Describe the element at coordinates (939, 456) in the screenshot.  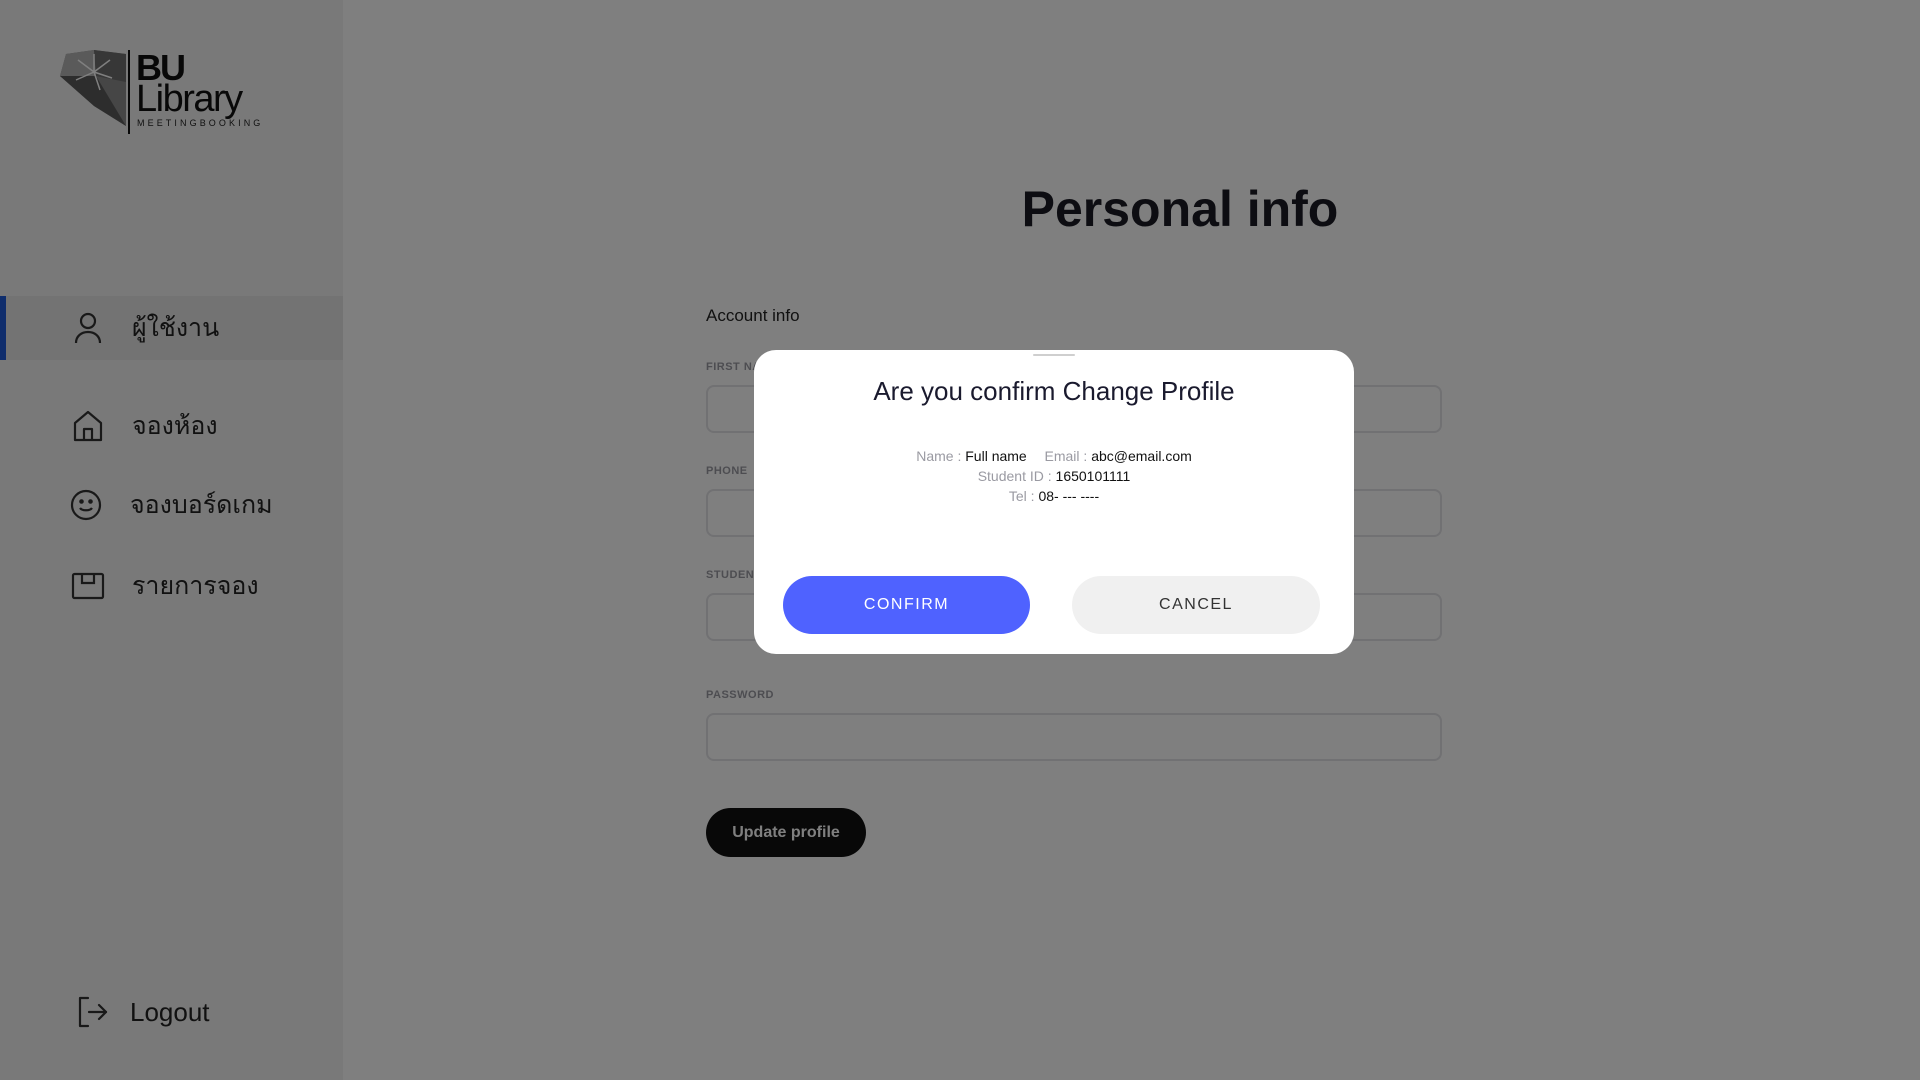
I see `name-key: Name :` at that location.